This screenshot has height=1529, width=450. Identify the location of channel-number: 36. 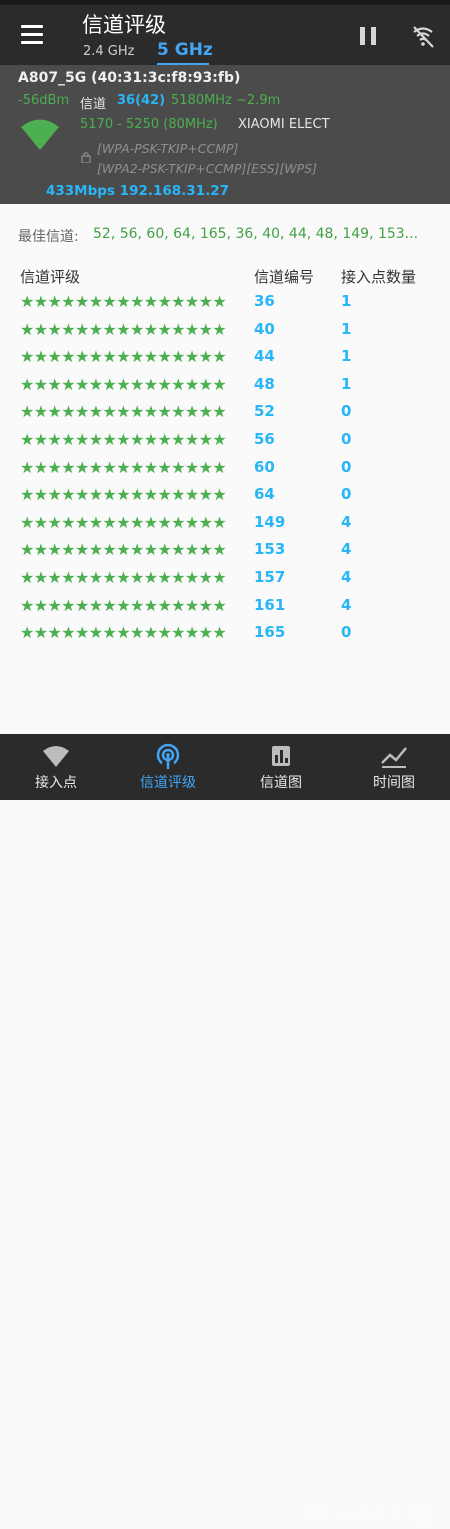
(264, 301).